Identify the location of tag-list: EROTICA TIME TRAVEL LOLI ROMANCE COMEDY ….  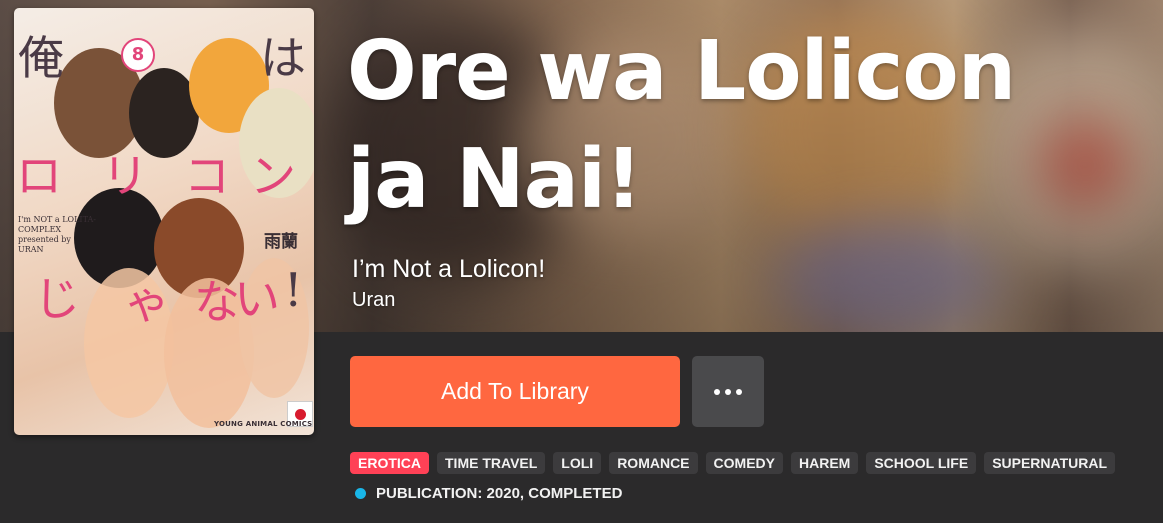
(733, 463).